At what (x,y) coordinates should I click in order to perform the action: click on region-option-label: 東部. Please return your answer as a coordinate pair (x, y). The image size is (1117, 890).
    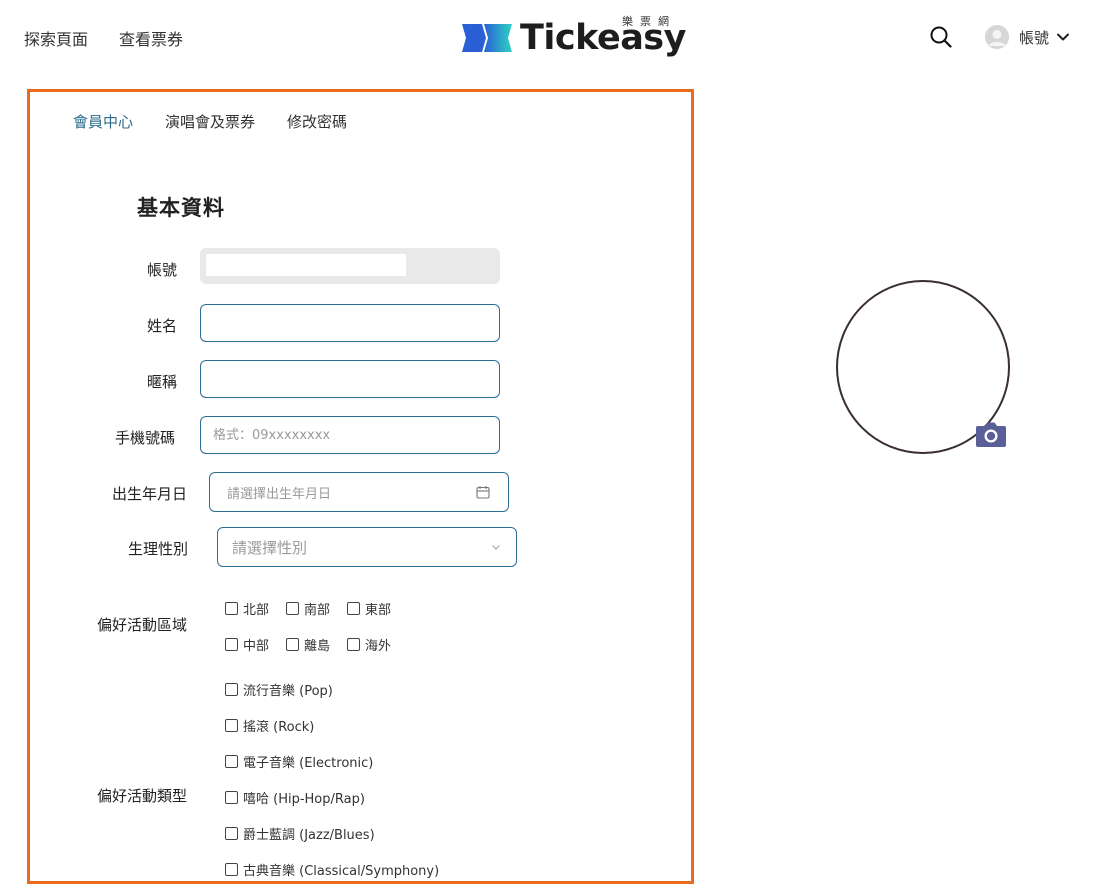
    Looking at the image, I should click on (378, 610).